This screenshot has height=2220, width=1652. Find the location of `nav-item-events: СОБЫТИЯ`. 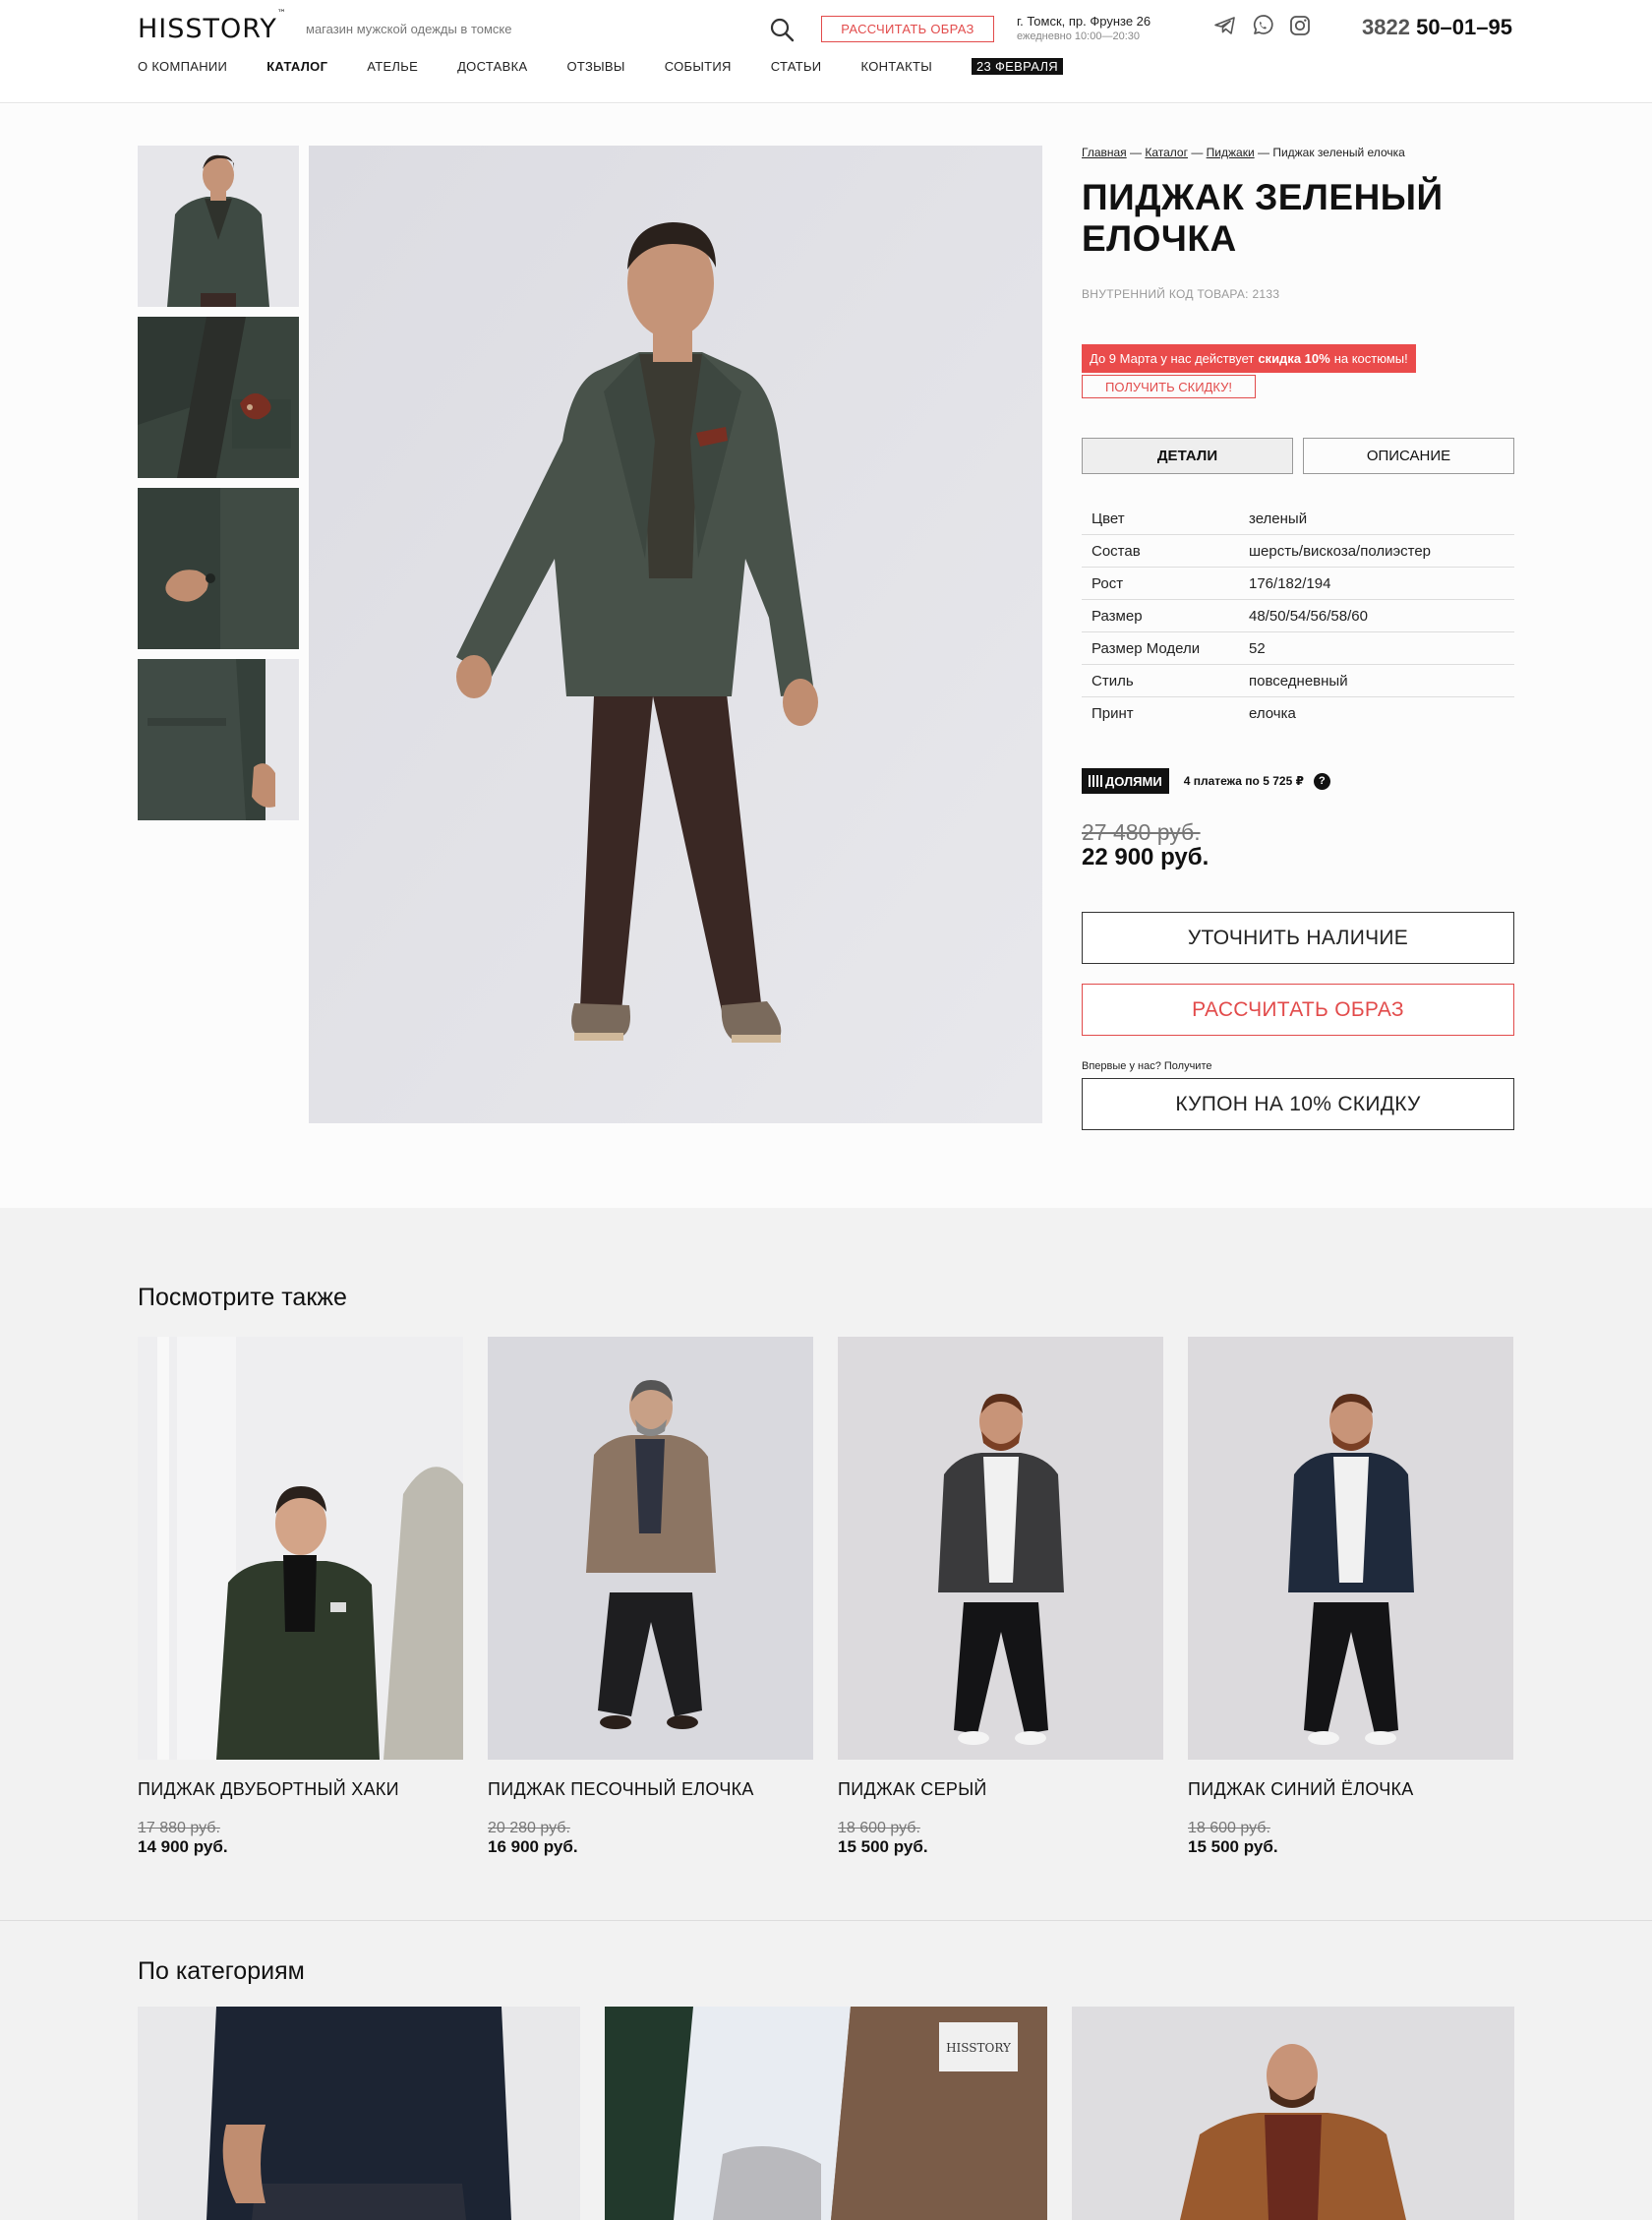

nav-item-events: СОБЫТИЯ is located at coordinates (698, 67).